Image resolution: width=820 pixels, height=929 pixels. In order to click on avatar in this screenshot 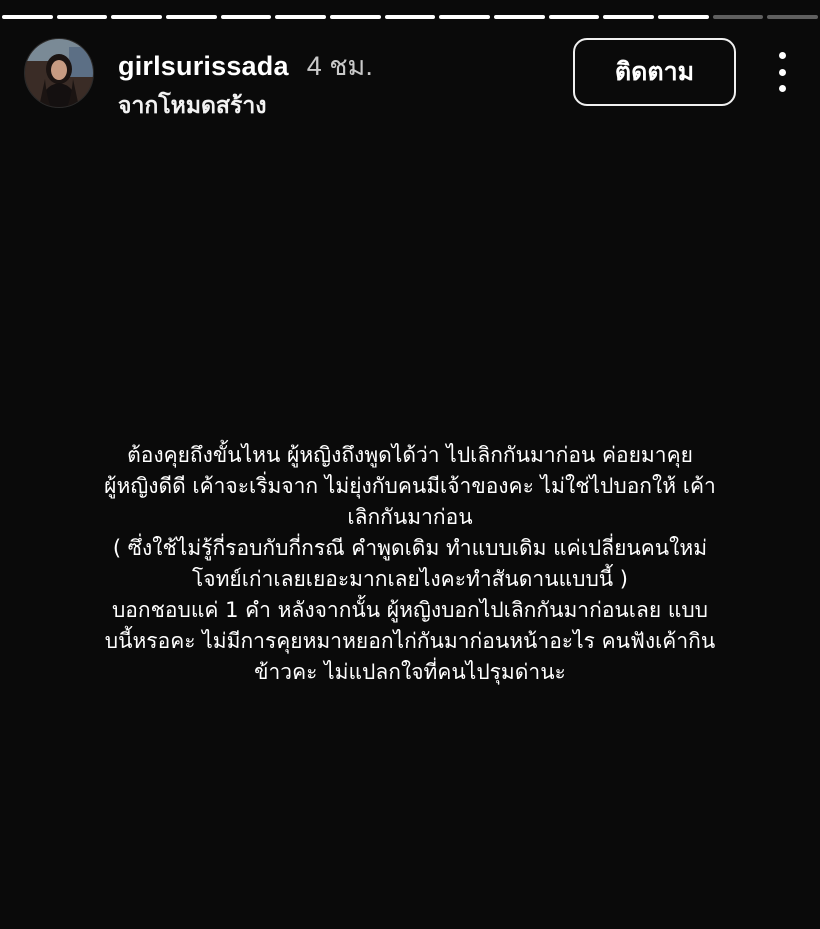, I will do `click(59, 73)`.